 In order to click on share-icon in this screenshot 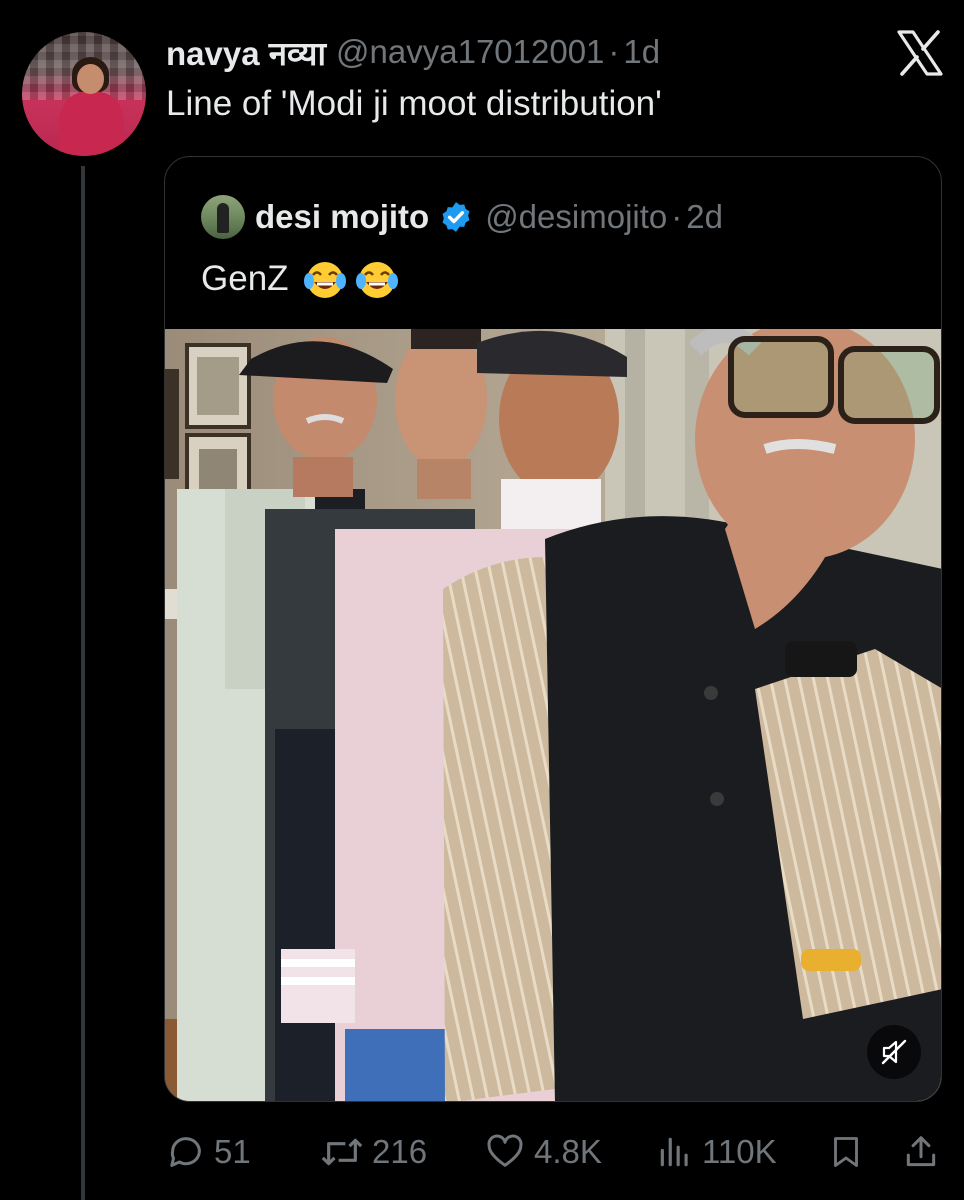, I will do `click(921, 1151)`.